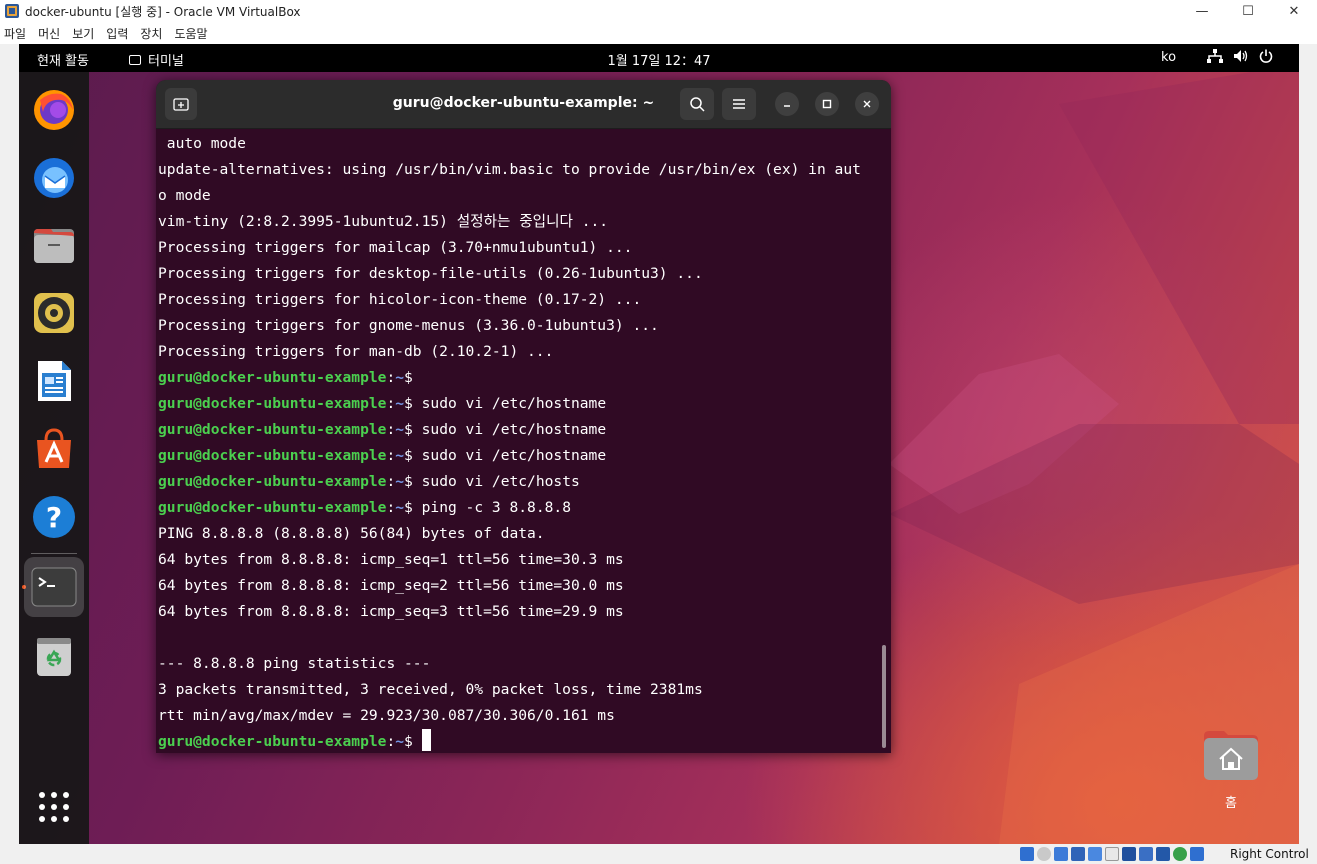 The image size is (1317, 864). Describe the element at coordinates (191, 33) in the screenshot. I see `menu-help: 도움말` at that location.